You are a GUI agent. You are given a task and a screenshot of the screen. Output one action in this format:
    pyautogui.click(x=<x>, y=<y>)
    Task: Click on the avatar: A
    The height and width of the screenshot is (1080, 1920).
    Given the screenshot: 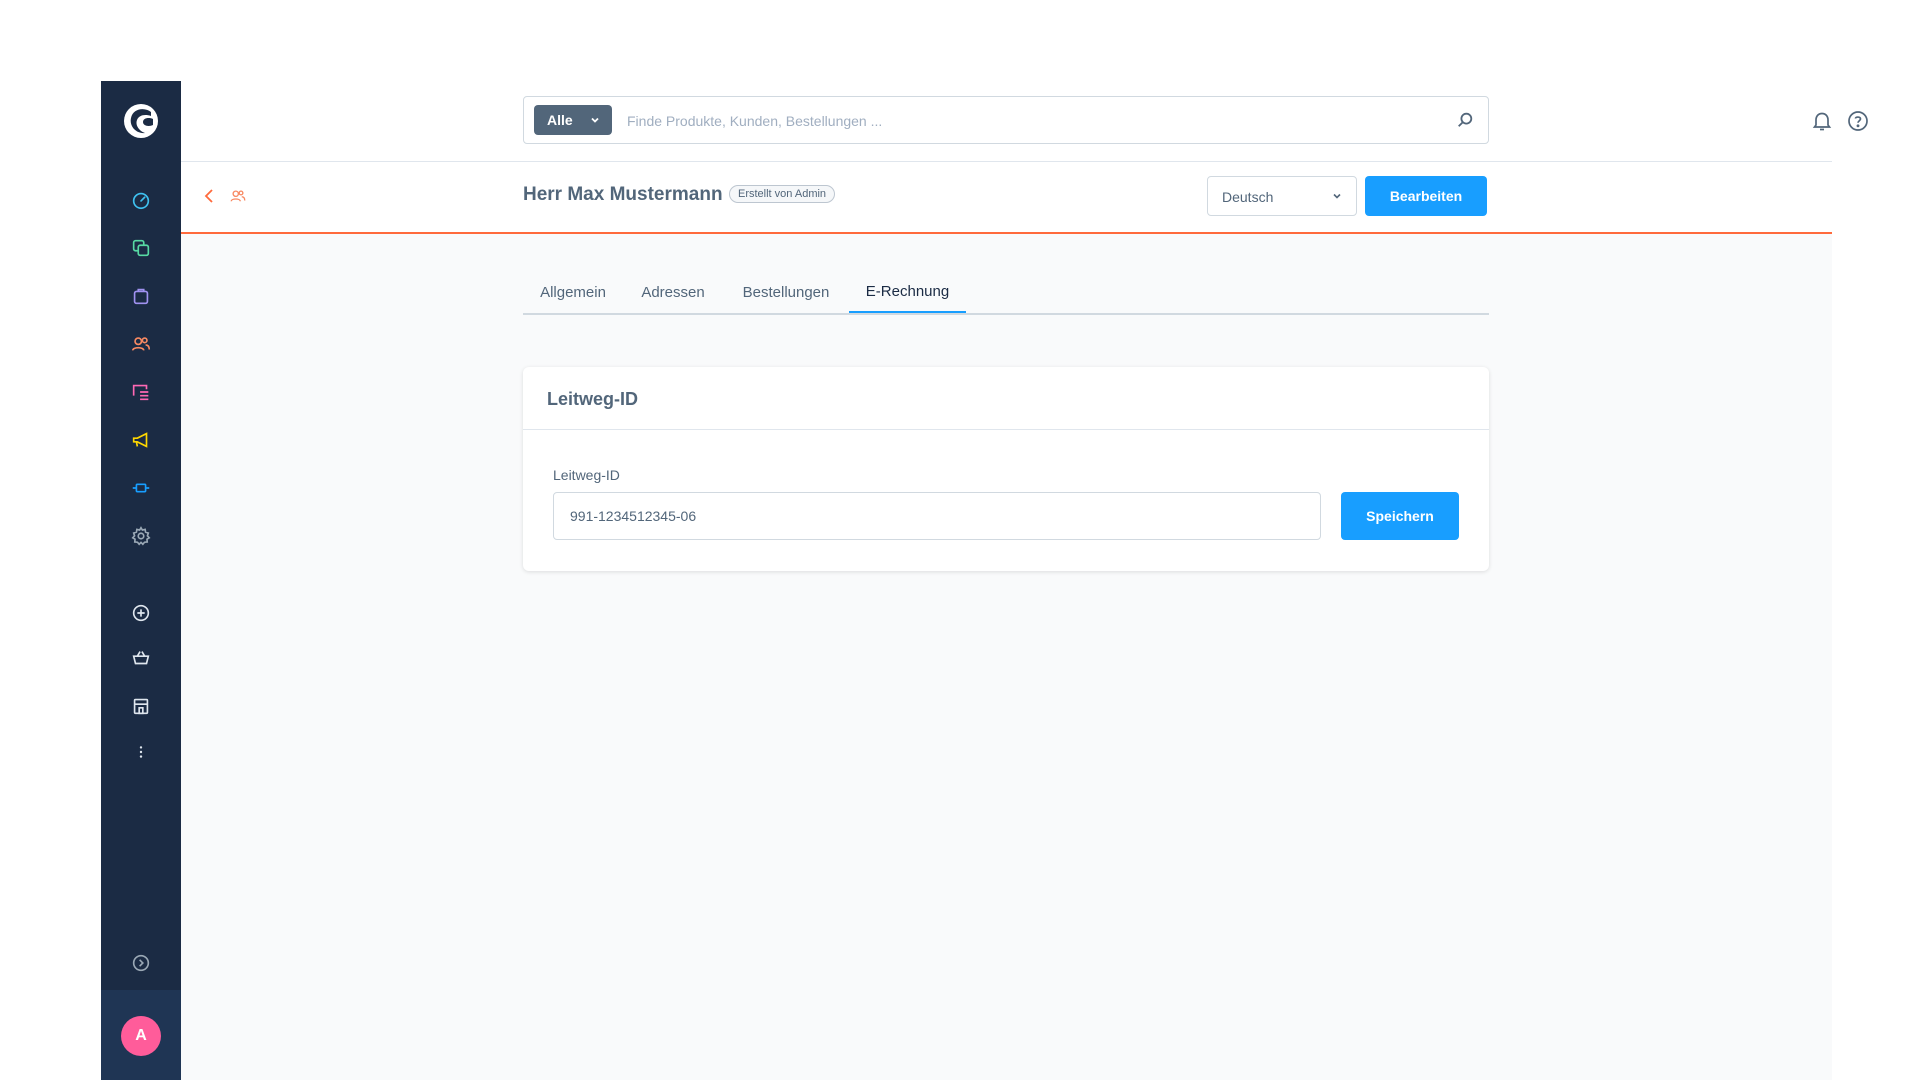 What is the action you would take?
    pyautogui.click(x=141, y=1036)
    